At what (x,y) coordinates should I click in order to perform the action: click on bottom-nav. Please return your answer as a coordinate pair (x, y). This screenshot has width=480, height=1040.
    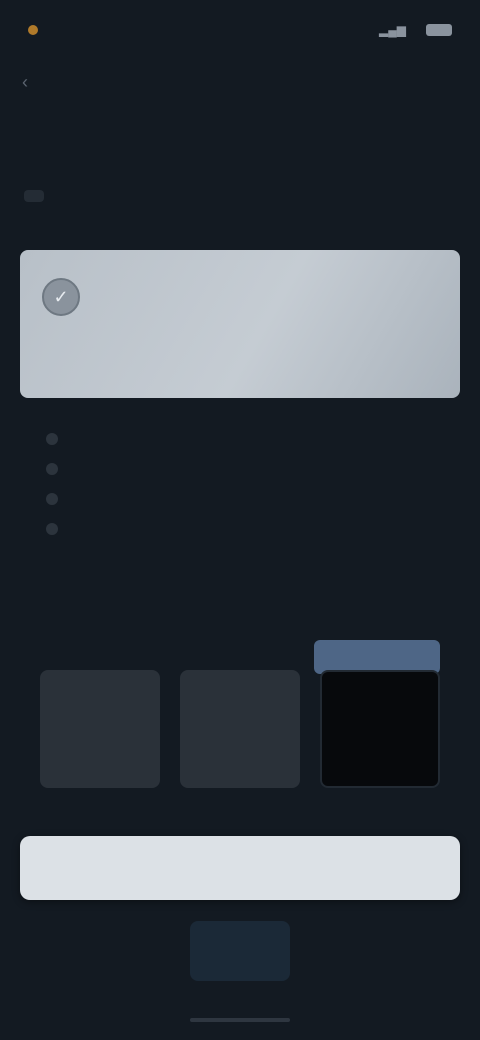
    Looking at the image, I should click on (240, 951).